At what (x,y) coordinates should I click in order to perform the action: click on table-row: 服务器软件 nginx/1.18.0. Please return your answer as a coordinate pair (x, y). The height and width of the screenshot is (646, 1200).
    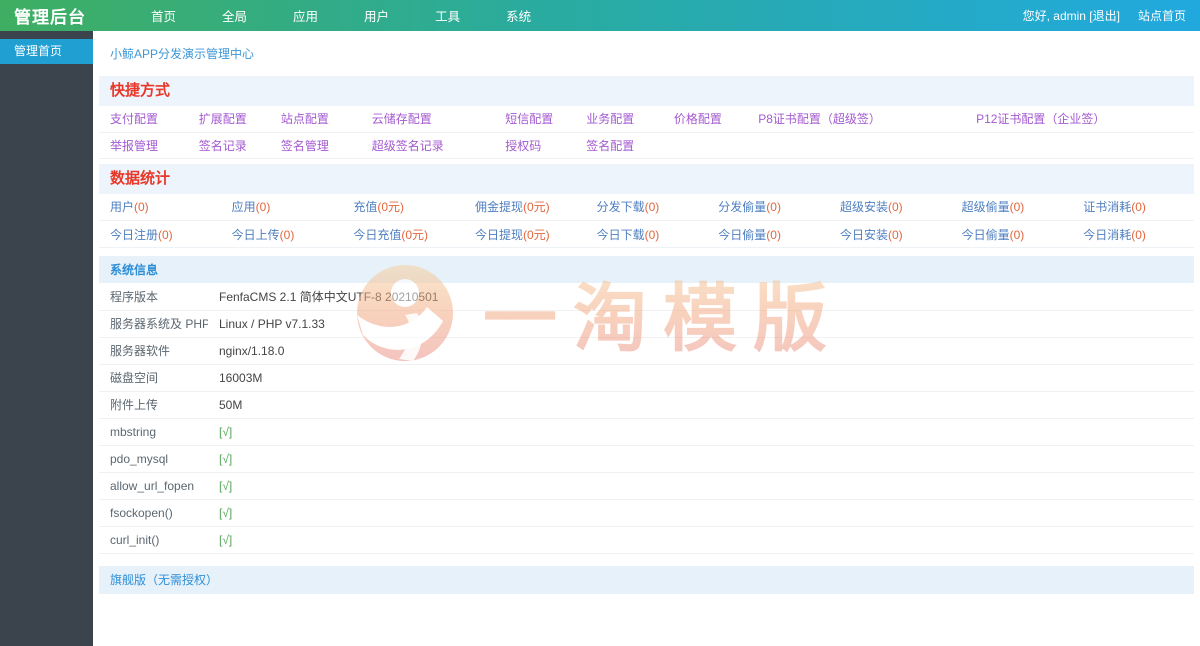
    Looking at the image, I should click on (646, 351).